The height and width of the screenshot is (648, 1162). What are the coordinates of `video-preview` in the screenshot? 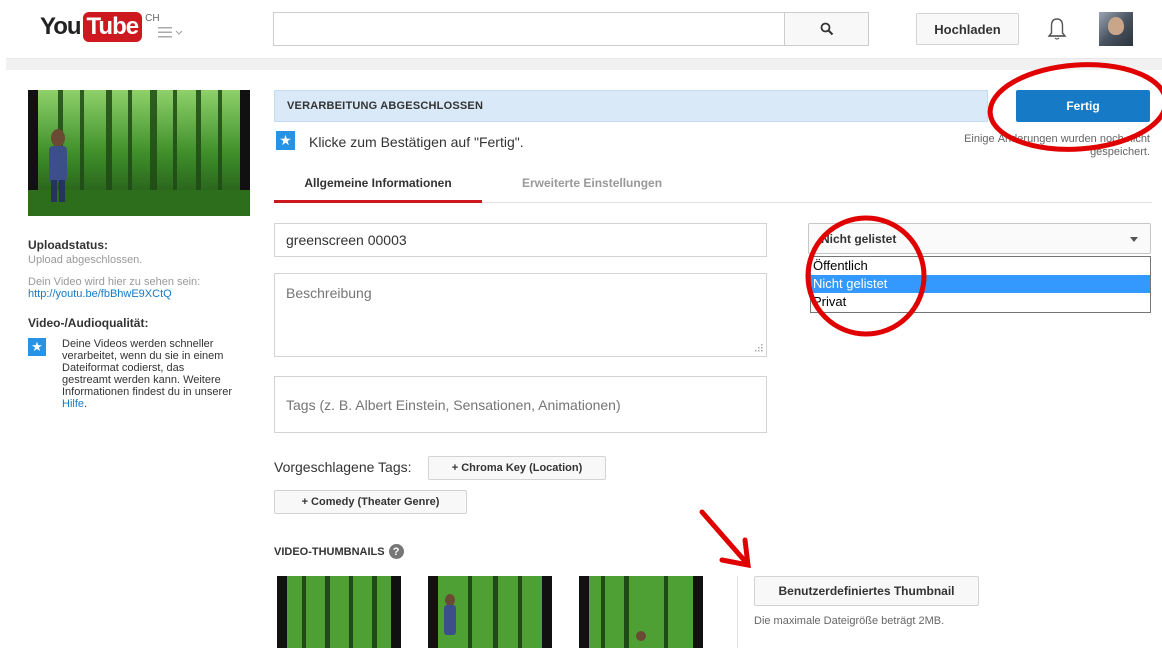 It's located at (139, 153).